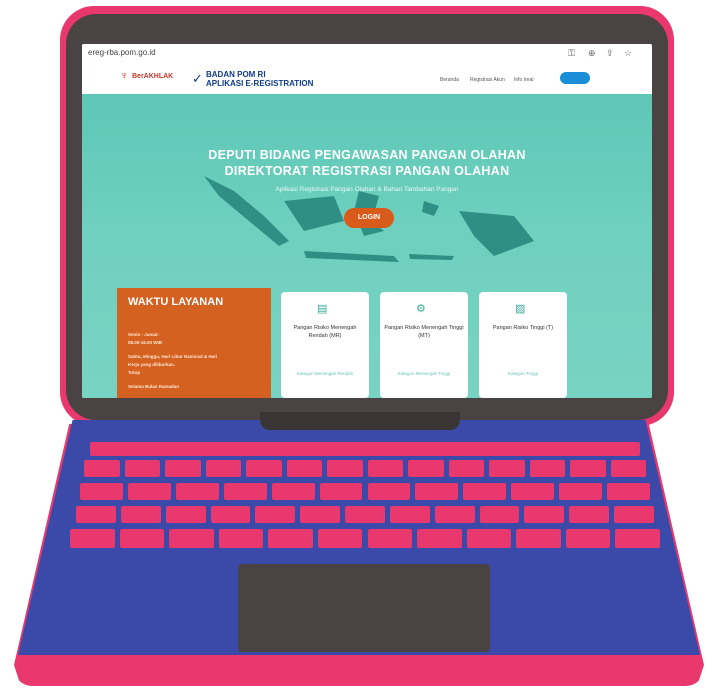  Describe the element at coordinates (134, 372) in the screenshot. I see `service-hours-line: Tutup` at that location.